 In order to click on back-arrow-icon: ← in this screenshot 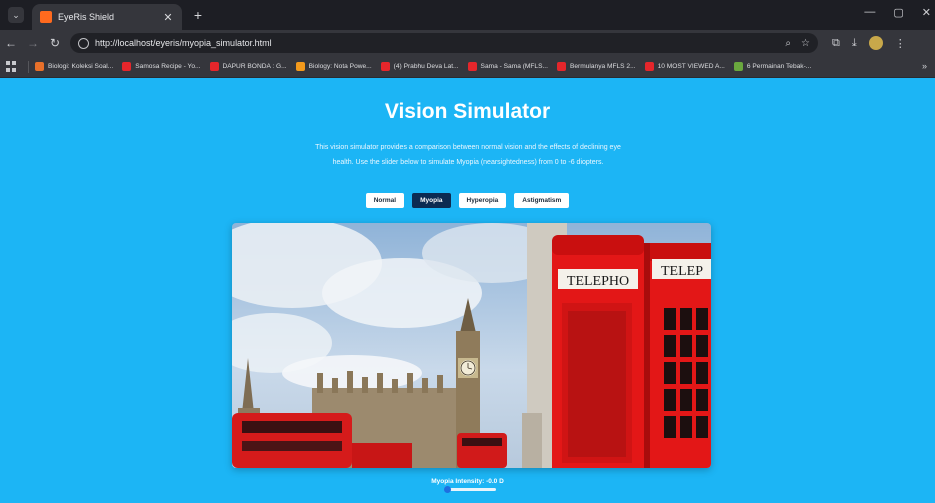, I will do `click(11, 43)`.